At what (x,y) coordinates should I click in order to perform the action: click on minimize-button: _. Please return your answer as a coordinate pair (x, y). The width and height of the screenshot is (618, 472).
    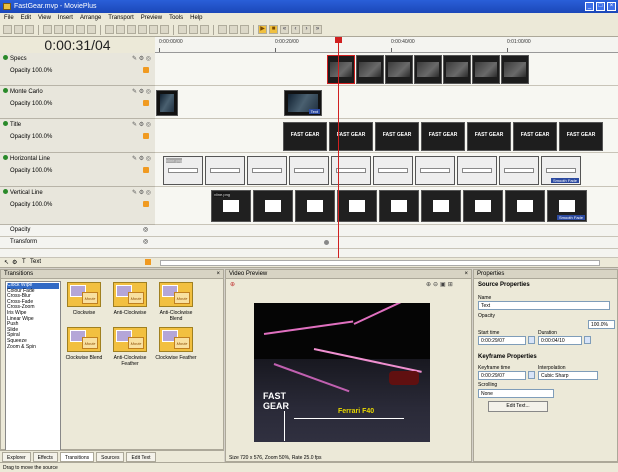
    Looking at the image, I should click on (589, 6).